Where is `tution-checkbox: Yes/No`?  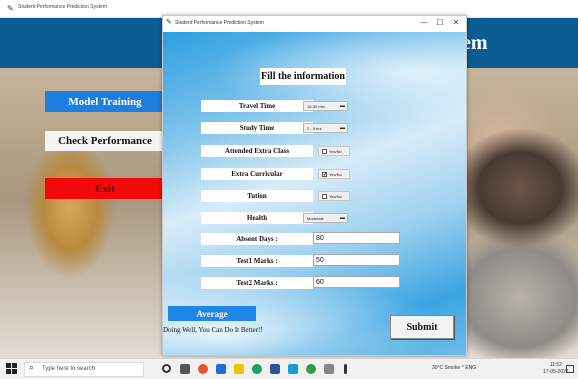 tution-checkbox: Yes/No is located at coordinates (334, 196).